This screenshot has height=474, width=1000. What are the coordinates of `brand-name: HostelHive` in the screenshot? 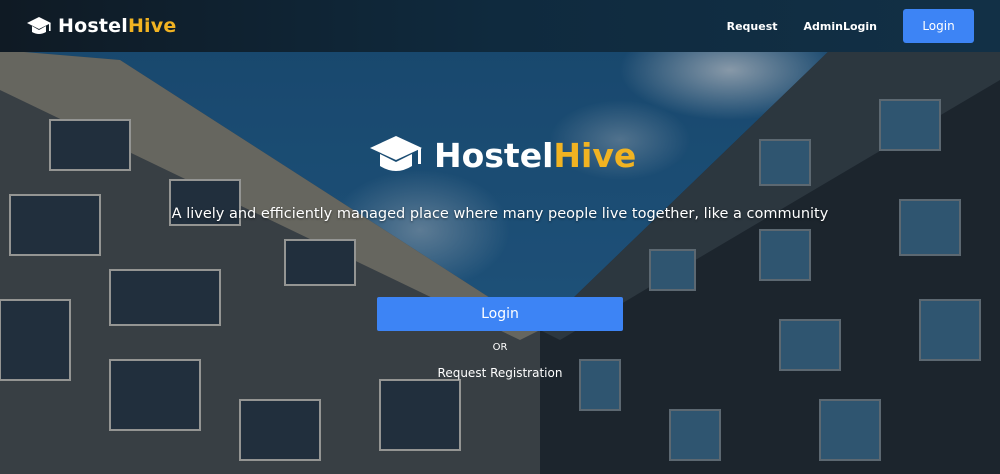 It's located at (117, 26).